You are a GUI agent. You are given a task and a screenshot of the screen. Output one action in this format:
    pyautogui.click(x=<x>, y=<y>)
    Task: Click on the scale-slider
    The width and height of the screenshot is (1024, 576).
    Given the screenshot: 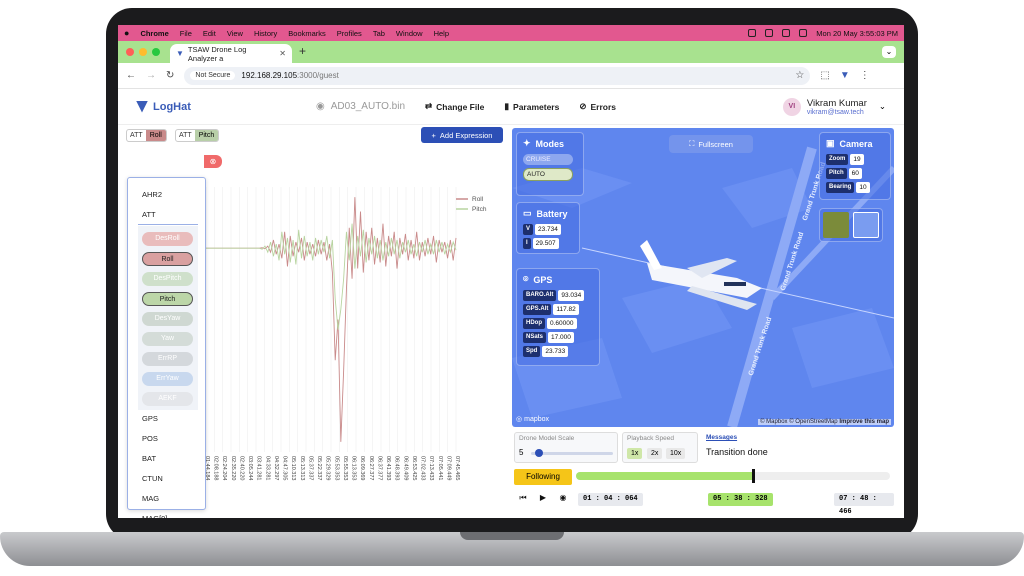 What is the action you would take?
    pyautogui.click(x=572, y=453)
    